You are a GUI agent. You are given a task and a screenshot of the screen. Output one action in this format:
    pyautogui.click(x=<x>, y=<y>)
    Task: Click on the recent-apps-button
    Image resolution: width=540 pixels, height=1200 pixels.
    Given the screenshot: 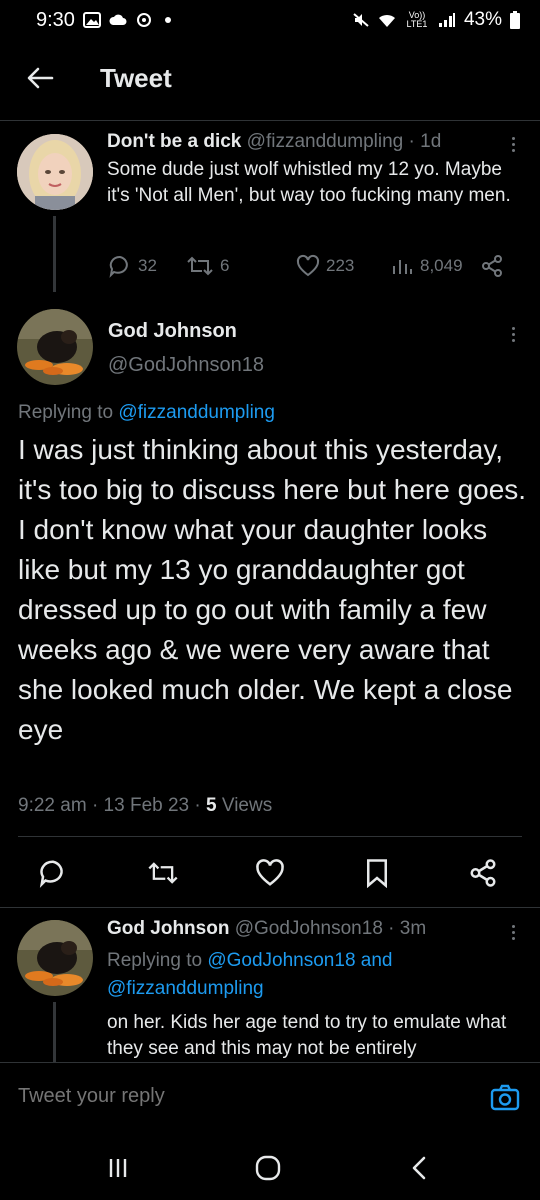 What is the action you would take?
    pyautogui.click(x=118, y=1168)
    